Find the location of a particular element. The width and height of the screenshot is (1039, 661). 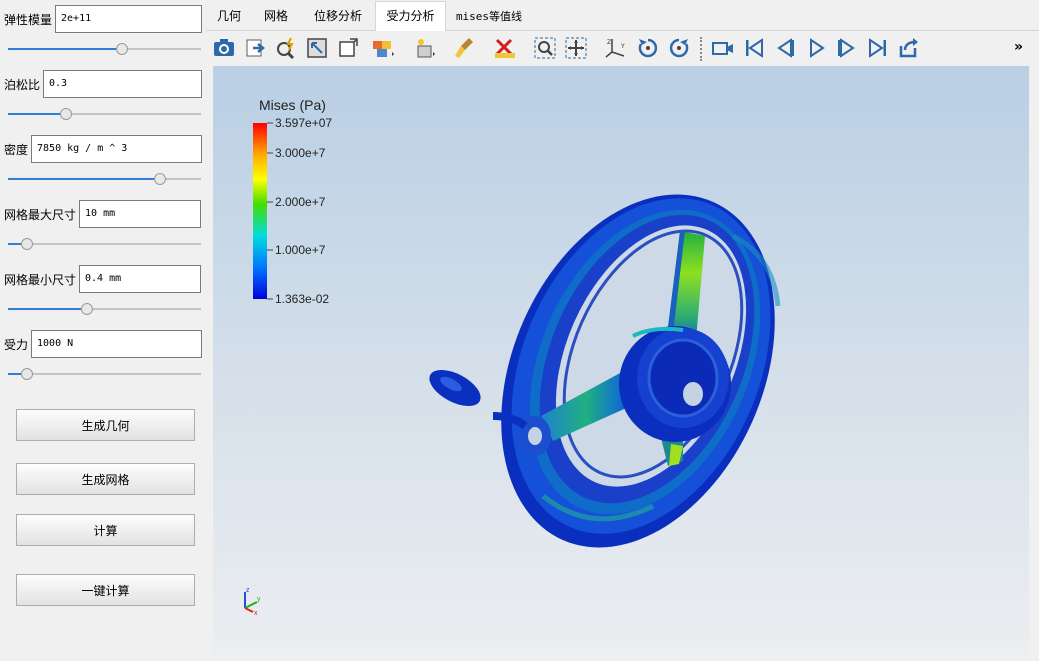

first-frame-icon is located at coordinates (754, 48).